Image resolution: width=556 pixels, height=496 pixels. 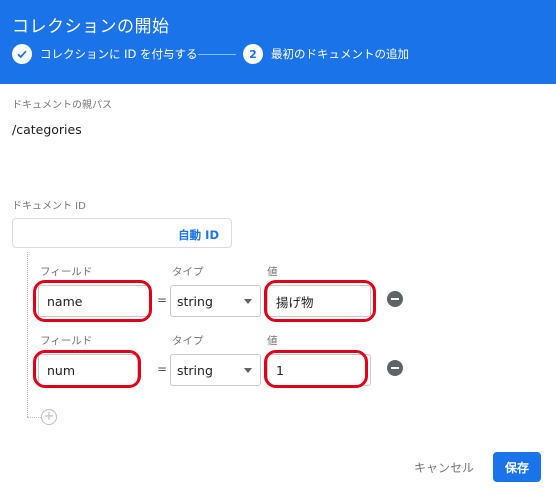 What do you see at coordinates (517, 467) in the screenshot?
I see `save-button: 保存` at bounding box center [517, 467].